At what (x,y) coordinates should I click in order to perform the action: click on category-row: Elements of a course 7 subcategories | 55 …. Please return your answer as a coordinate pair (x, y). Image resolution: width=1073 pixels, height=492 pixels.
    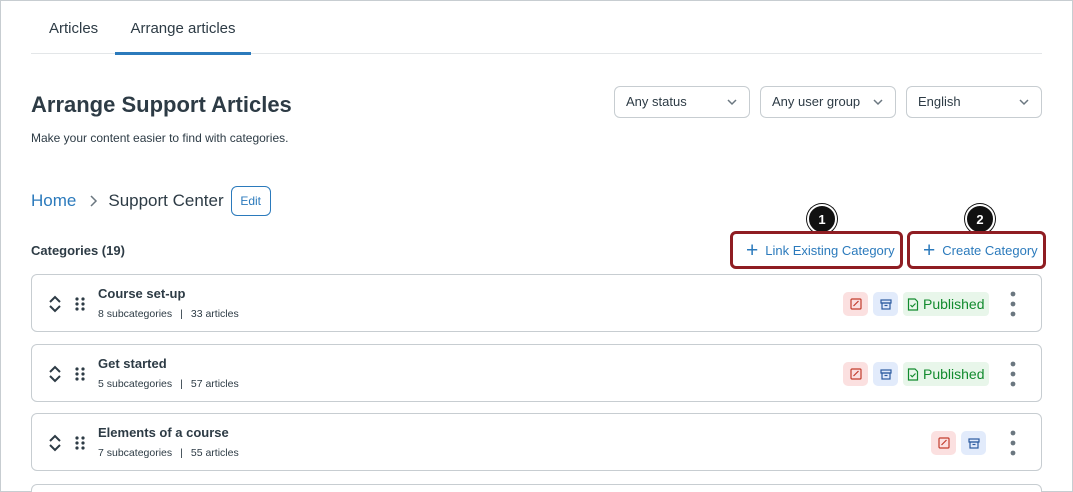
    Looking at the image, I should click on (536, 442).